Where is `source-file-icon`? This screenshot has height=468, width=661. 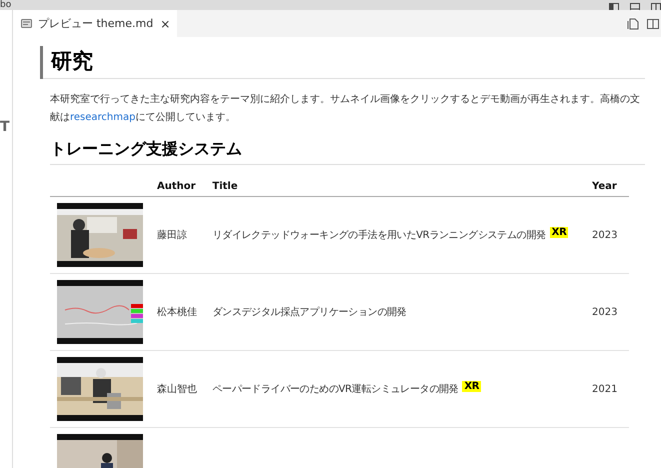
source-file-icon is located at coordinates (633, 24).